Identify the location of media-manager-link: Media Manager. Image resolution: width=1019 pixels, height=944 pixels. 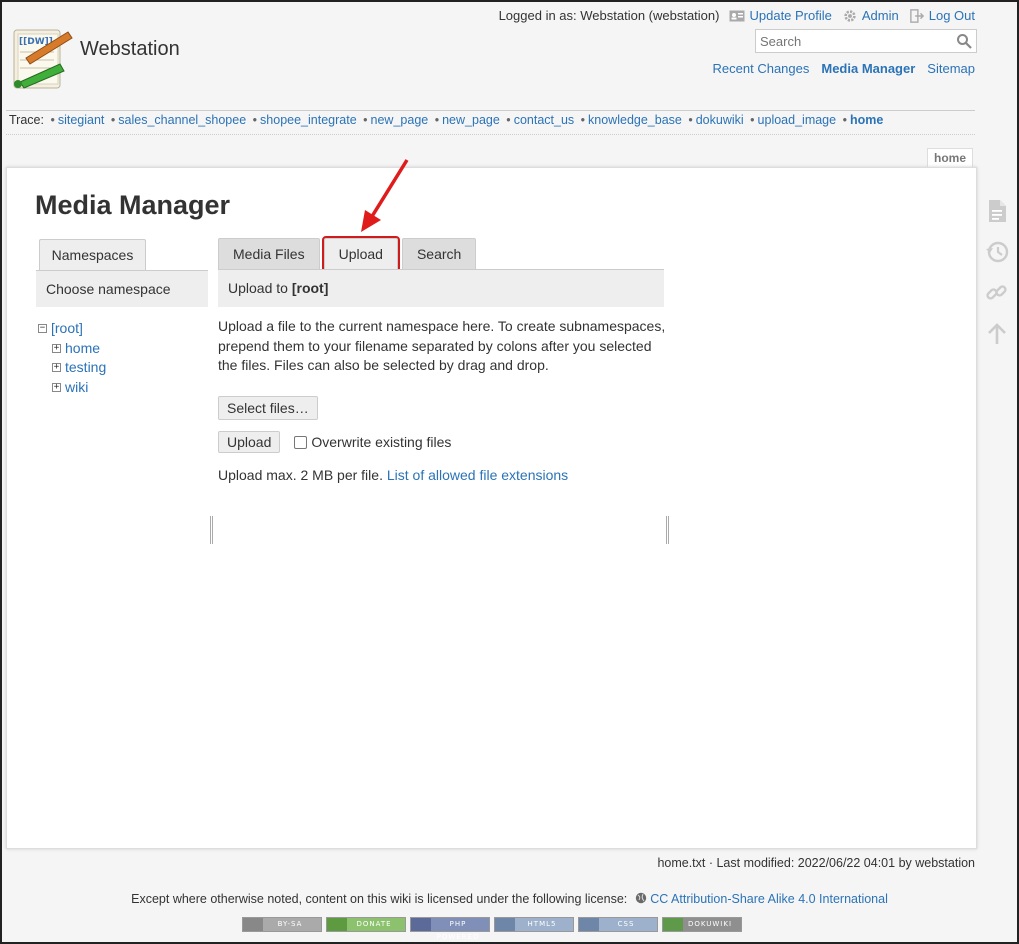
(868, 68).